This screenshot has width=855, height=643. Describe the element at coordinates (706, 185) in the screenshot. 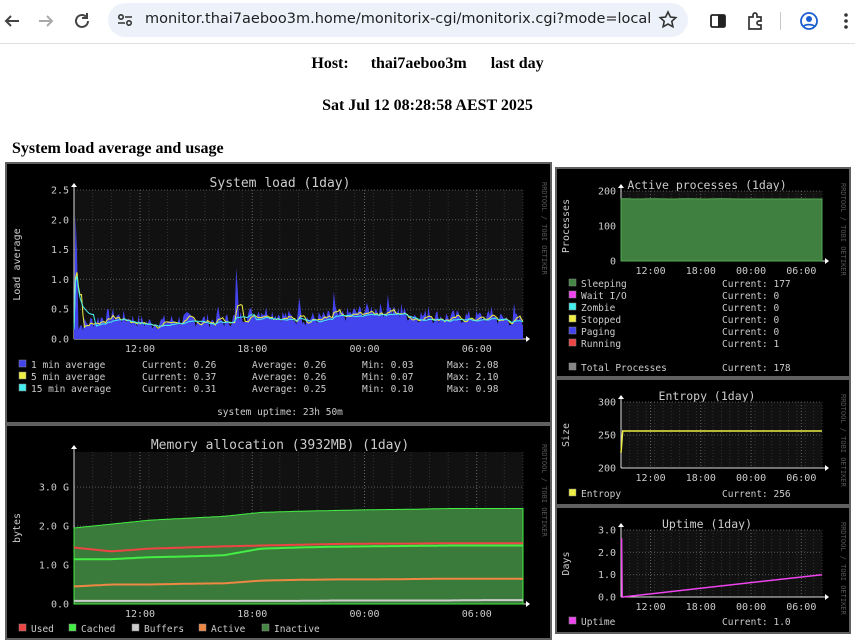

I see `graph-title: Active processes (1day)` at that location.